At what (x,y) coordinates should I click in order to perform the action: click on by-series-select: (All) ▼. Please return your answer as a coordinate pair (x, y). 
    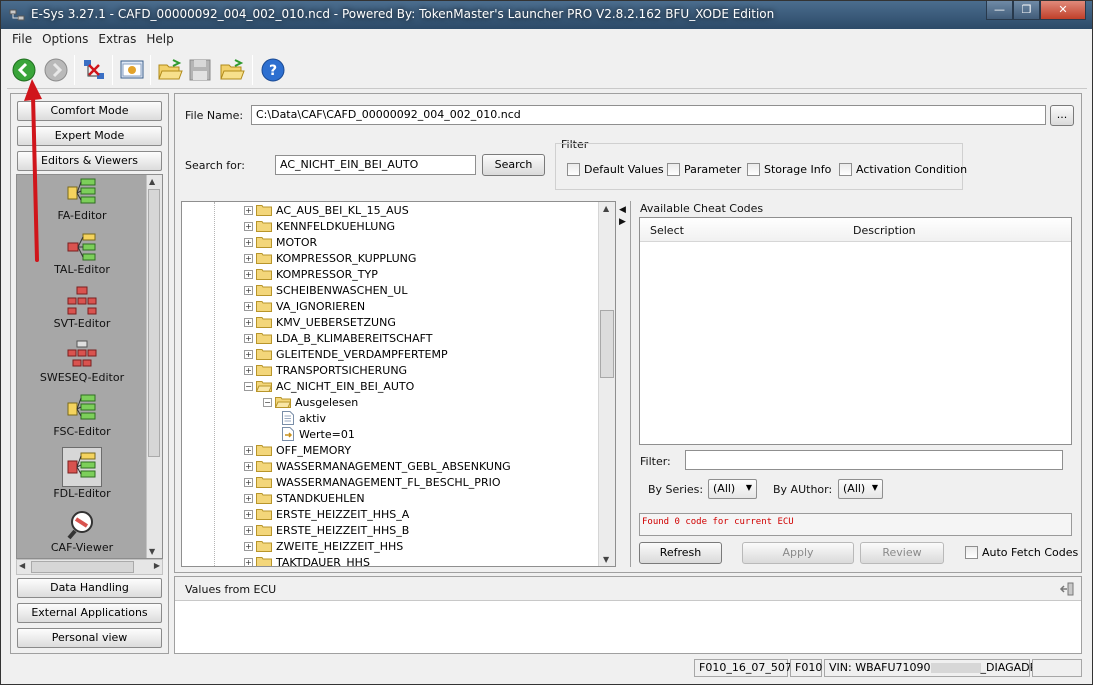
    Looking at the image, I should click on (732, 489).